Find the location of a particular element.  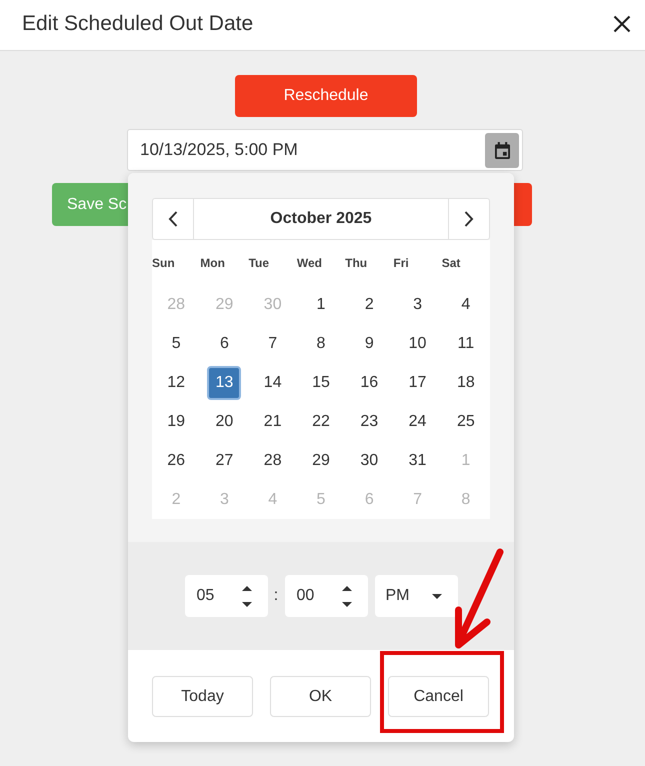

calendar-day: 21 is located at coordinates (273, 421).